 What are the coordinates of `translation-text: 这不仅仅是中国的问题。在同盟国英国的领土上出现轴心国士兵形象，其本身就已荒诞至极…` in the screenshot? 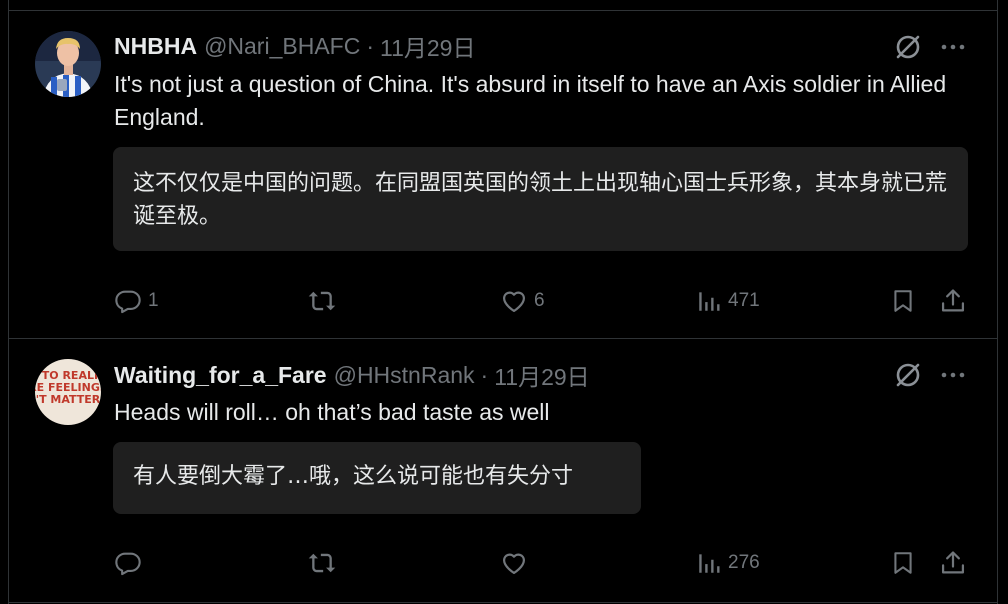 It's located at (540, 200).